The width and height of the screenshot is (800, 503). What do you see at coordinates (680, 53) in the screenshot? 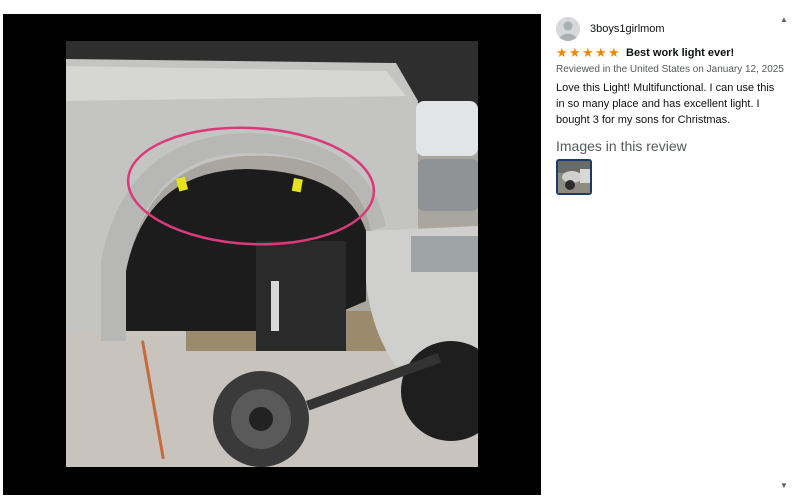
I see `review-title: Best work light ever!` at bounding box center [680, 53].